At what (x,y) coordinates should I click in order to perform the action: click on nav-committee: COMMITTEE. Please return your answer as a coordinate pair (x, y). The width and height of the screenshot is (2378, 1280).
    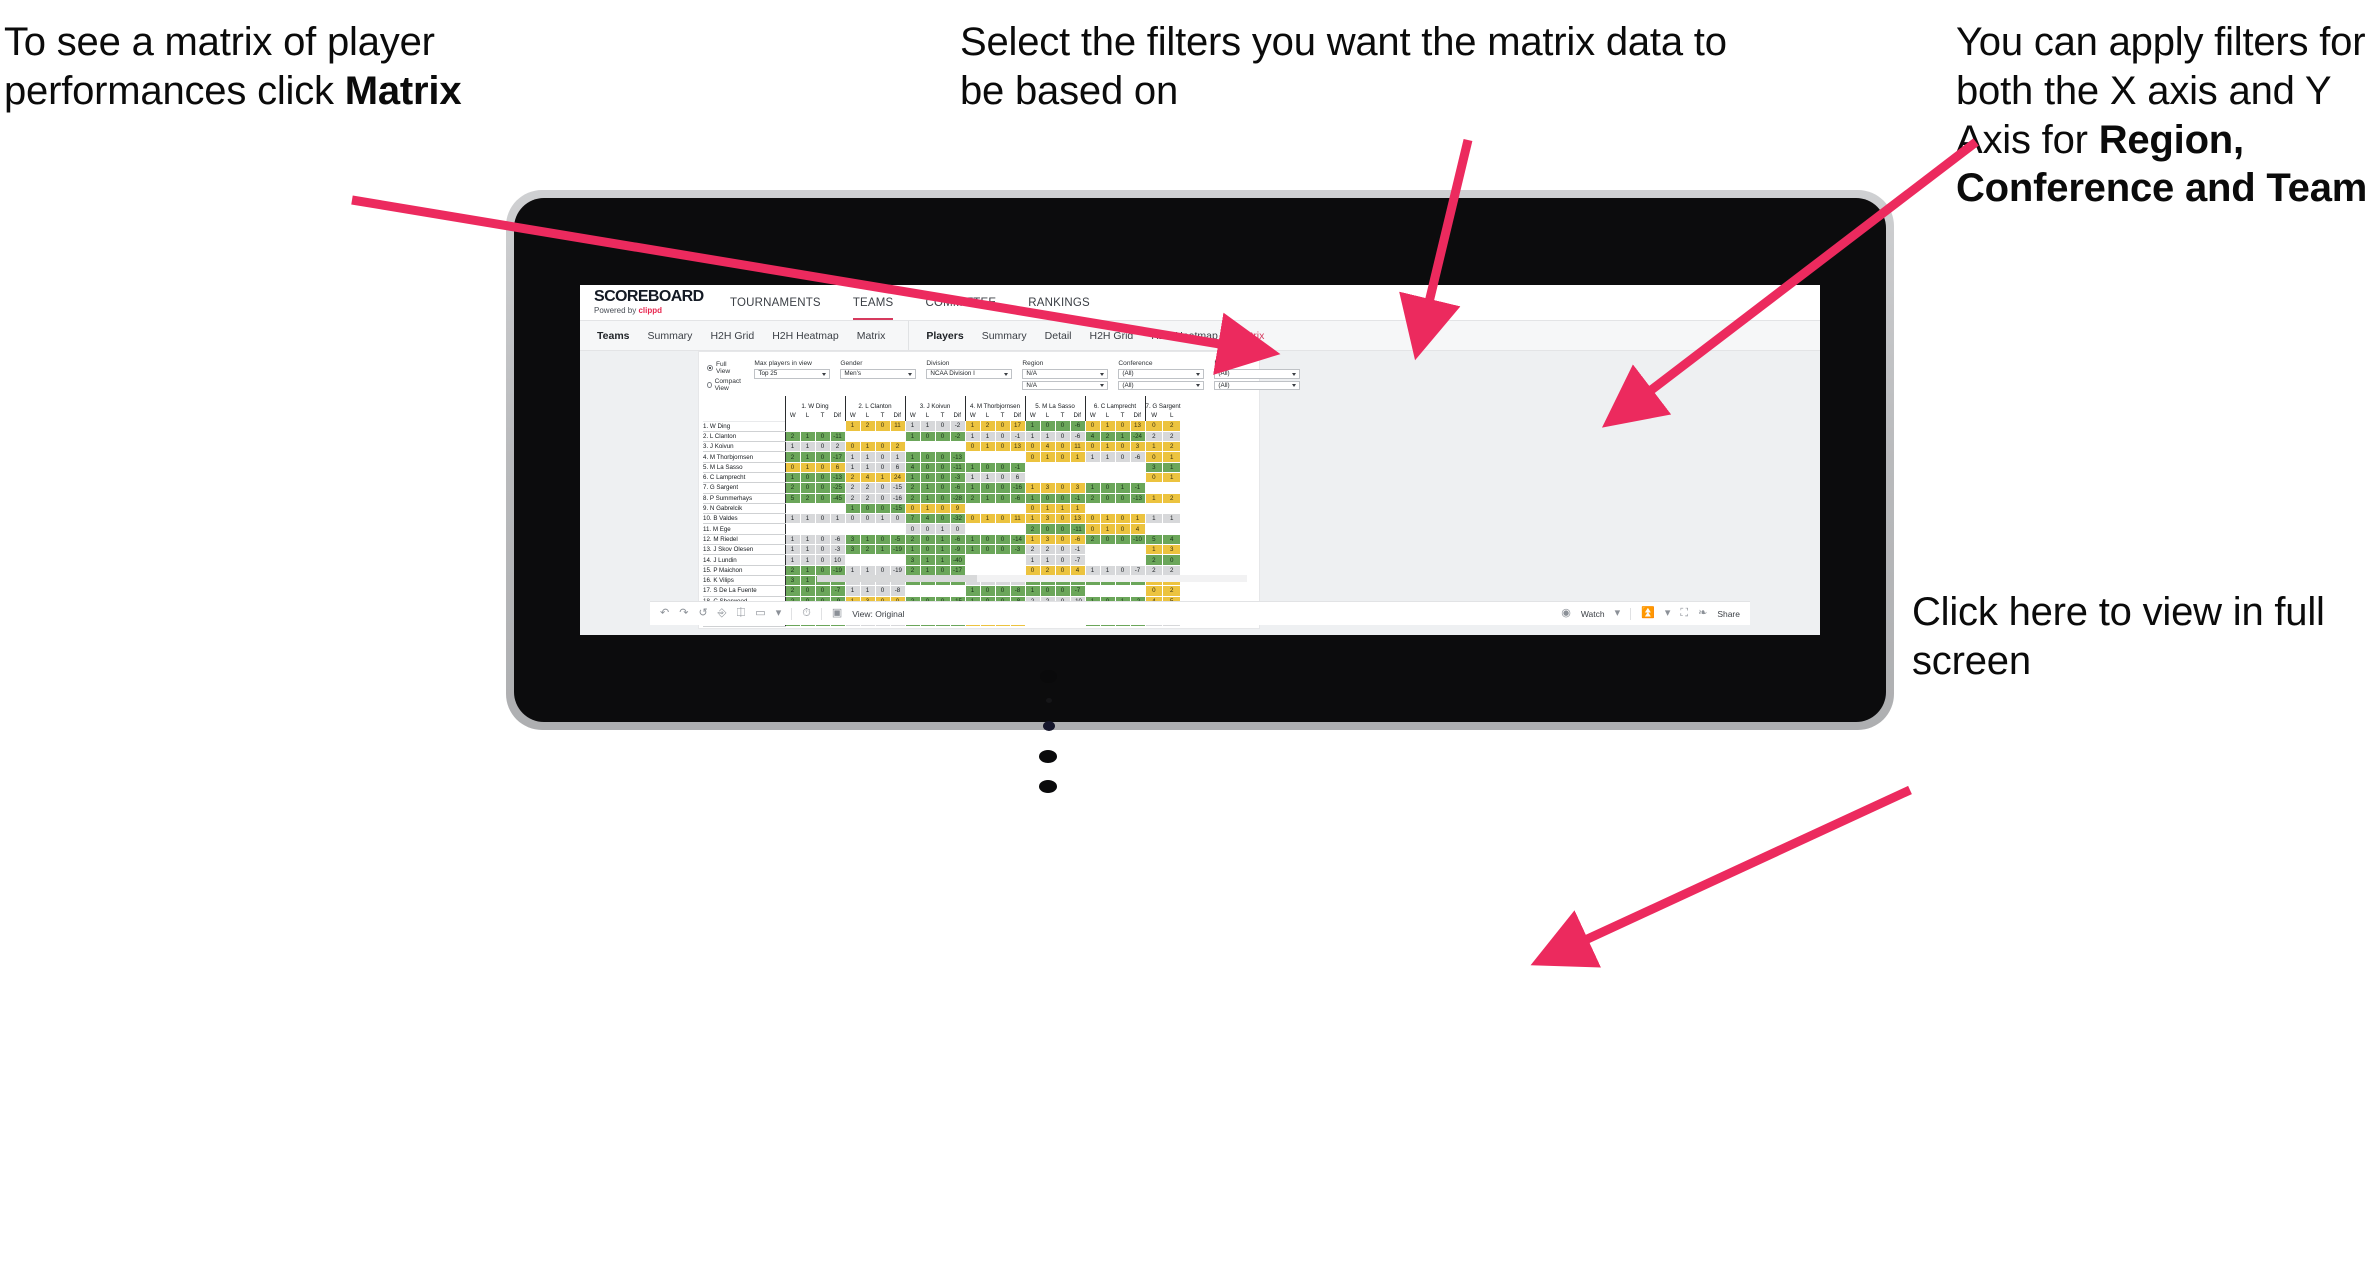
    Looking at the image, I should click on (960, 302).